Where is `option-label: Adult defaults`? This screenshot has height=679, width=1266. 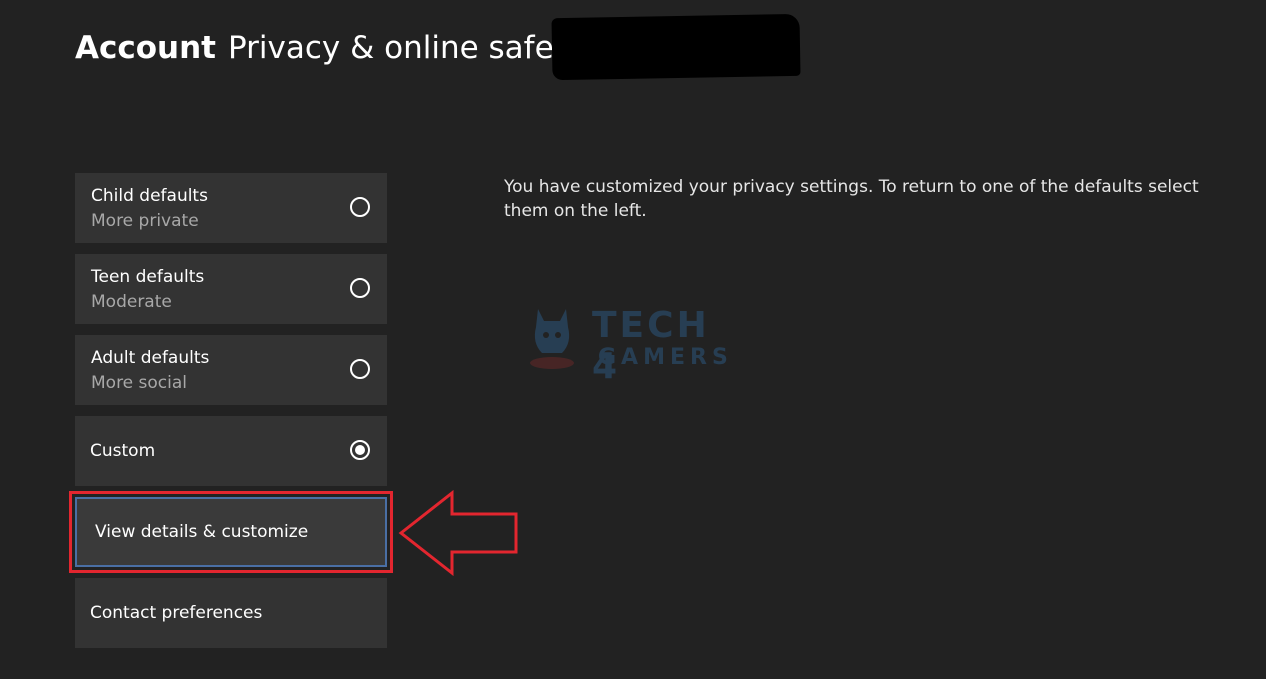
option-label: Adult defaults is located at coordinates (150, 358).